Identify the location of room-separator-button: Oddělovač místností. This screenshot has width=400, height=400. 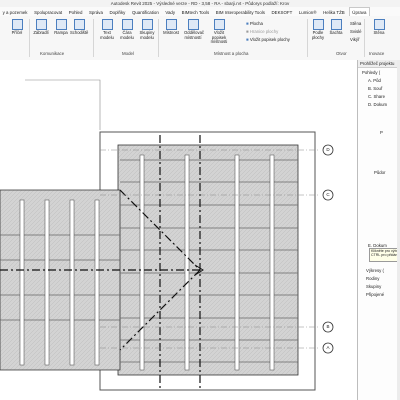
(194, 29).